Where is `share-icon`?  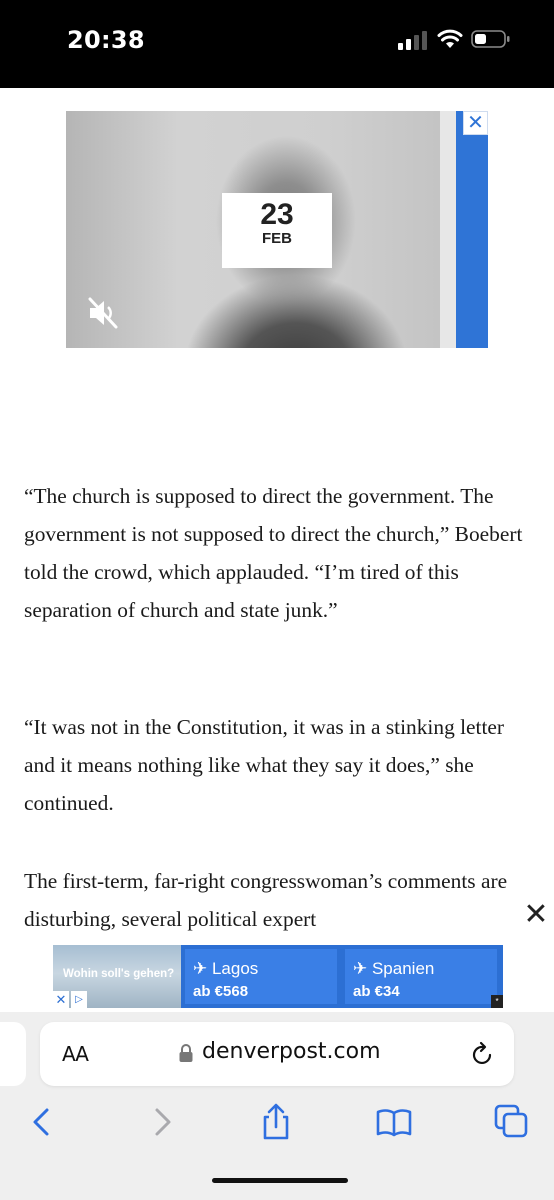
share-icon is located at coordinates (276, 1122).